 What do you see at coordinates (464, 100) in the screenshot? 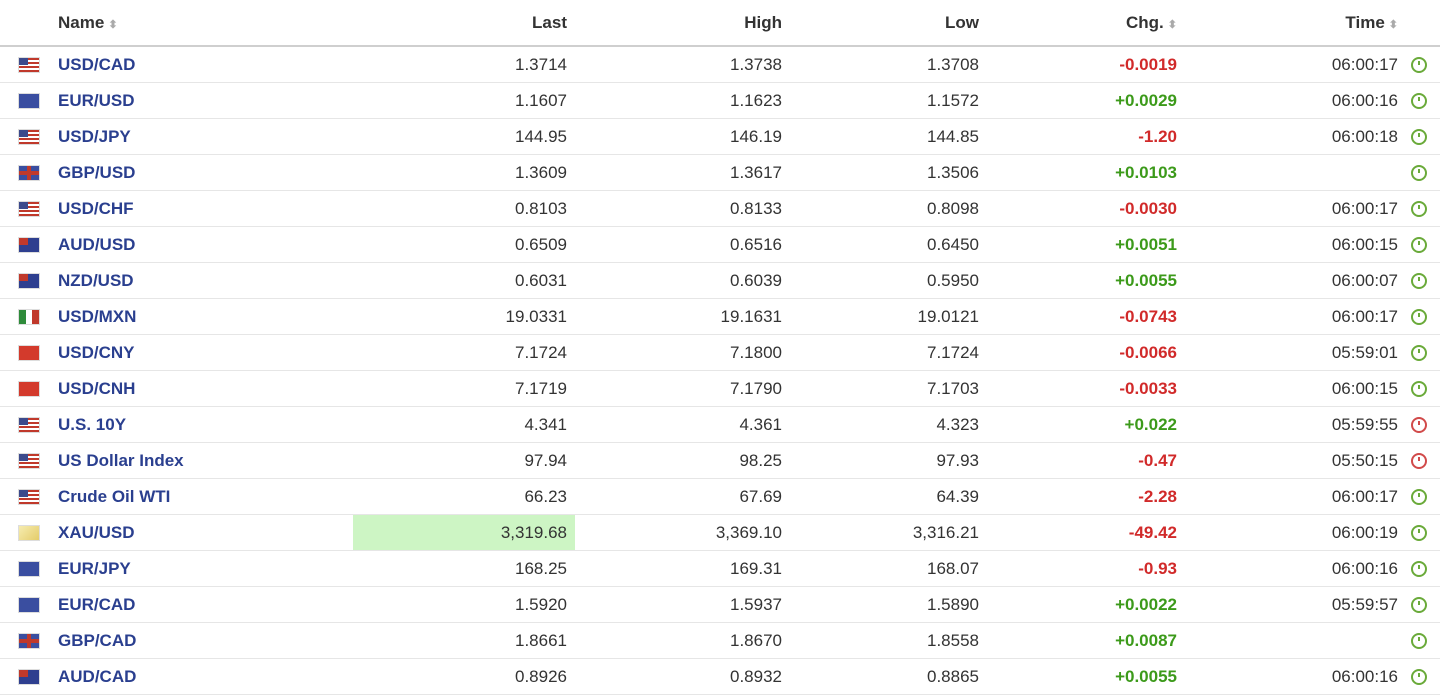
I see `last-price: 1.1607` at bounding box center [464, 100].